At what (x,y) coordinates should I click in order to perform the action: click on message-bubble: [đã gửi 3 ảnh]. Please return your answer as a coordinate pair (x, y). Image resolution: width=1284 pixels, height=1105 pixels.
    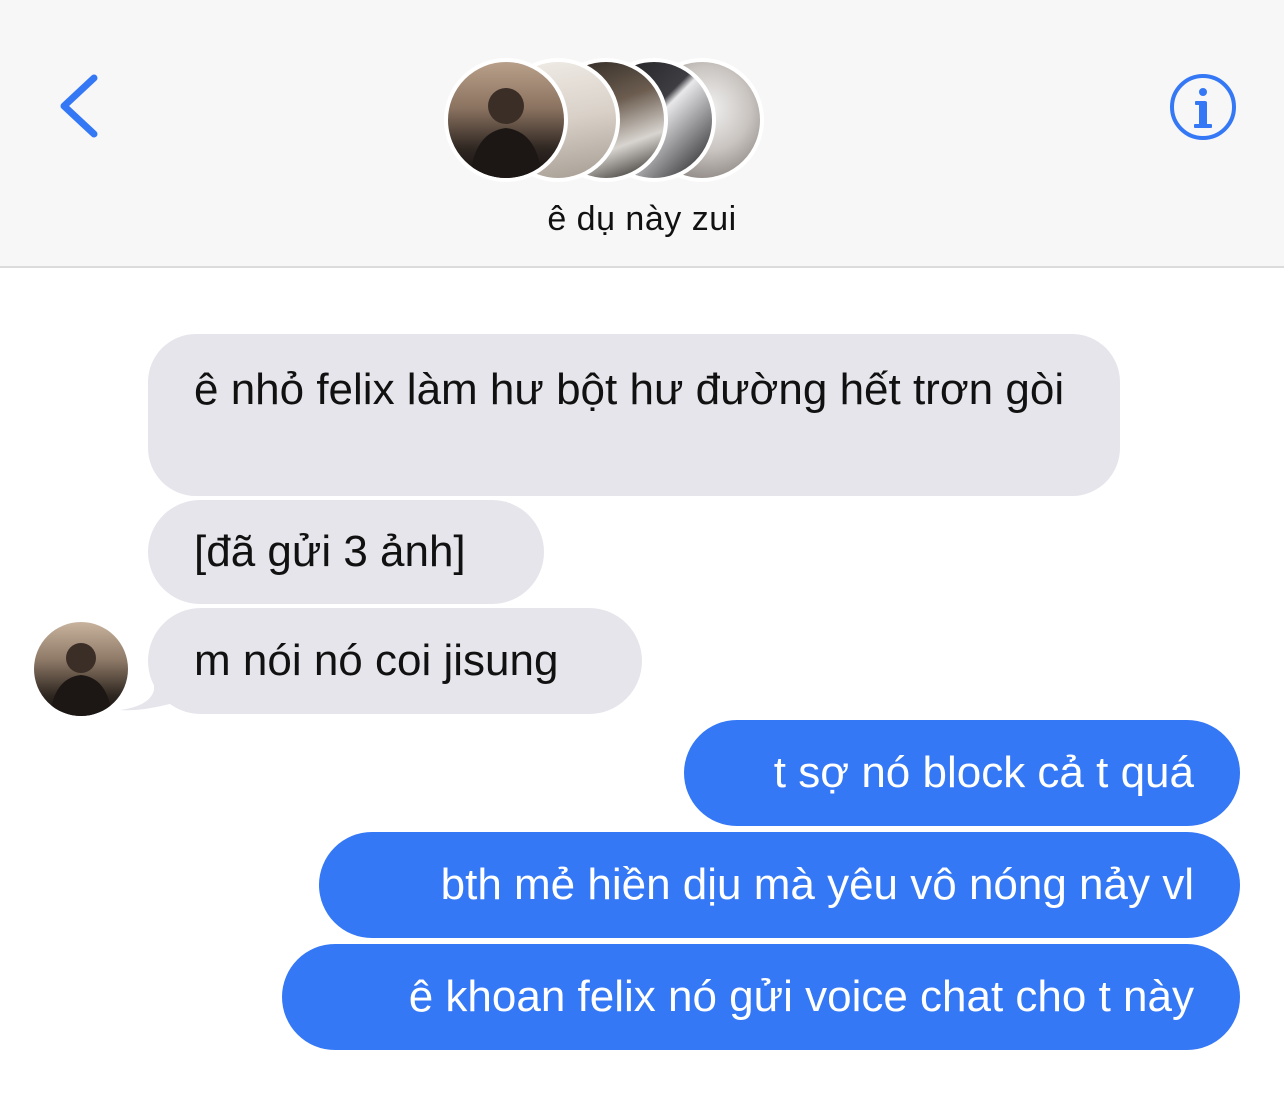
    Looking at the image, I should click on (346, 552).